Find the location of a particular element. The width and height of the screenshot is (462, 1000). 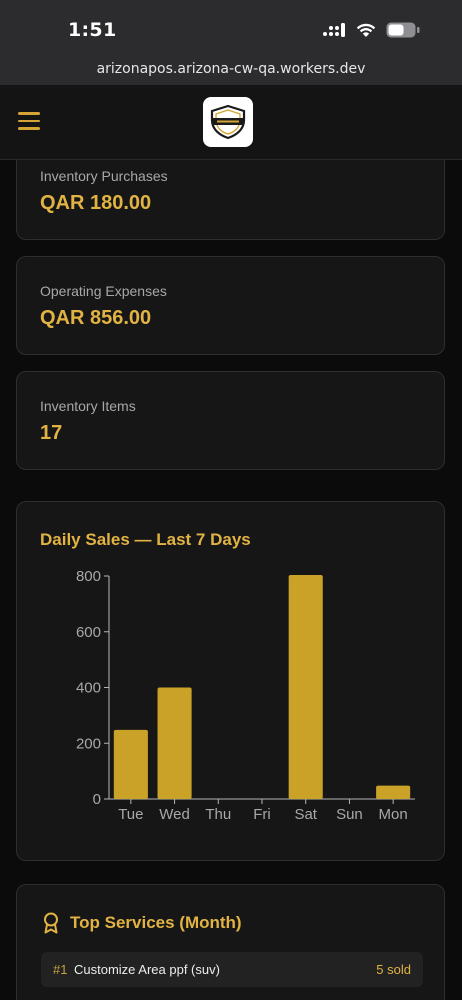

service-count: 5 sold is located at coordinates (393, 969).